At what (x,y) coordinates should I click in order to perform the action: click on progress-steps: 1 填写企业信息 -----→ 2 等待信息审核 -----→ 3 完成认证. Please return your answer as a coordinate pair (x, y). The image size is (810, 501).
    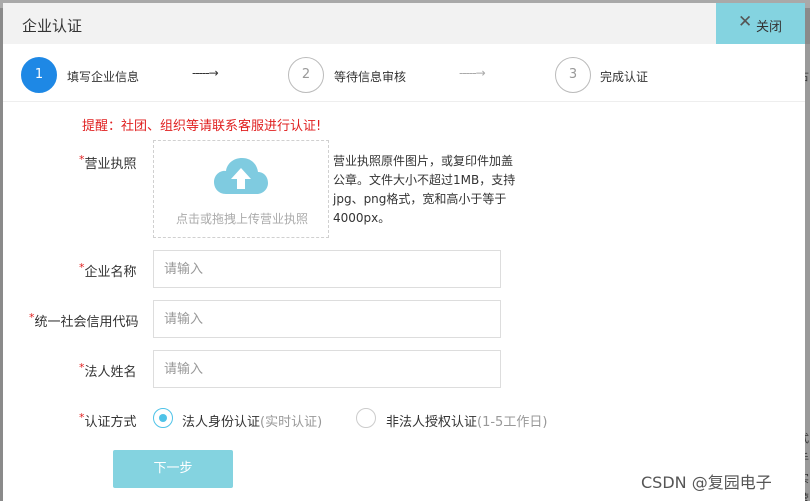
    Looking at the image, I should click on (404, 73).